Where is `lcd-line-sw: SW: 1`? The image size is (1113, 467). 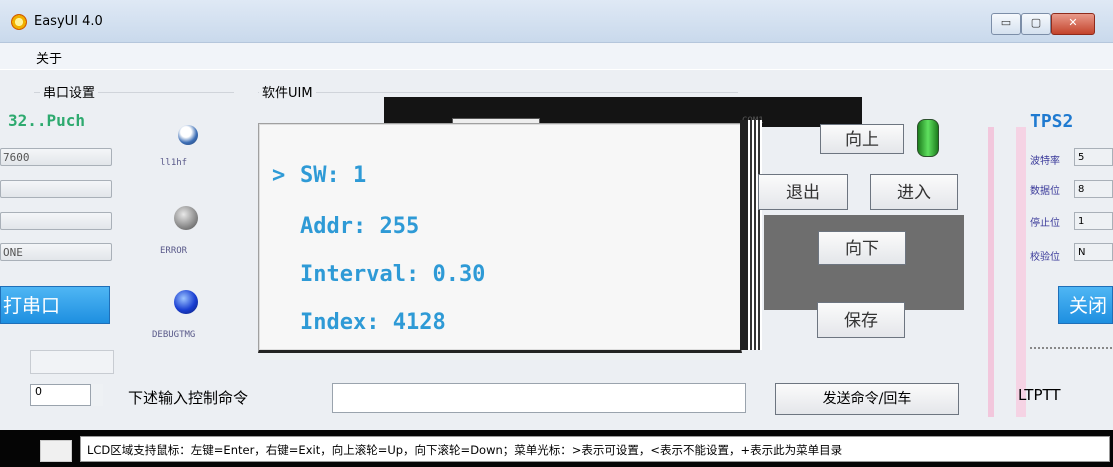
lcd-line-sw: SW: 1 is located at coordinates (333, 175).